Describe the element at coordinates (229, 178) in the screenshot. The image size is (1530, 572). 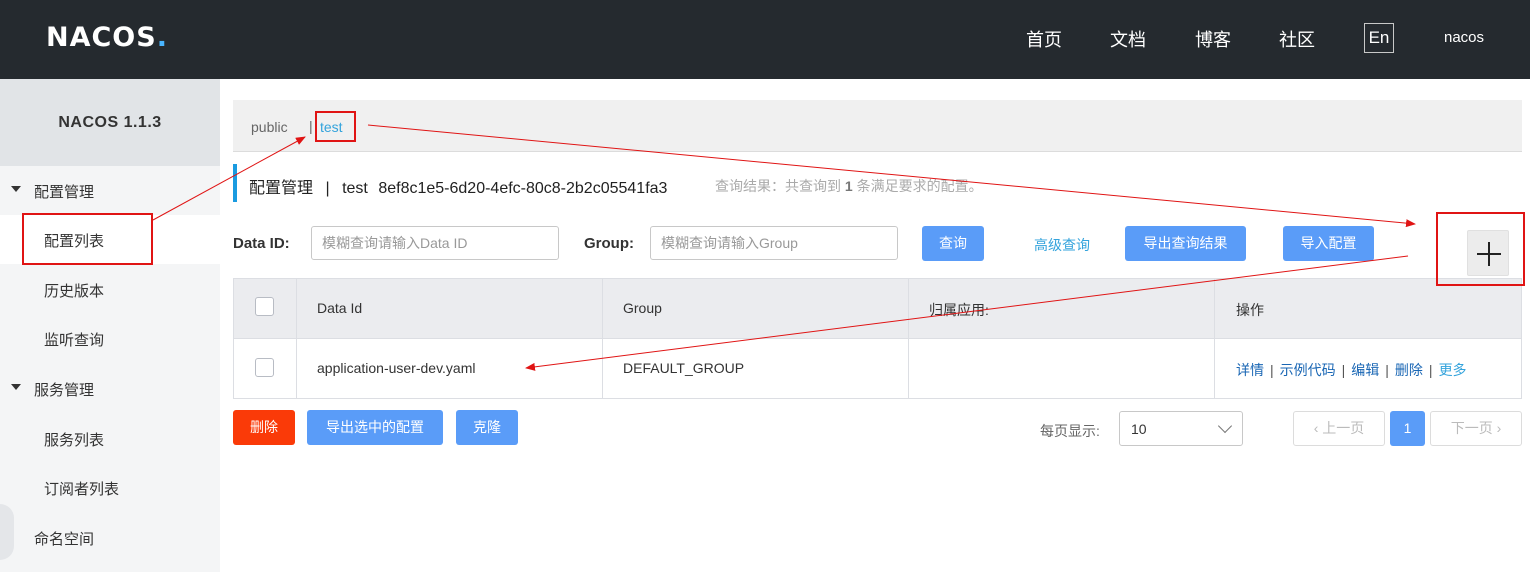
I see `annotation-arrow-to-test` at that location.